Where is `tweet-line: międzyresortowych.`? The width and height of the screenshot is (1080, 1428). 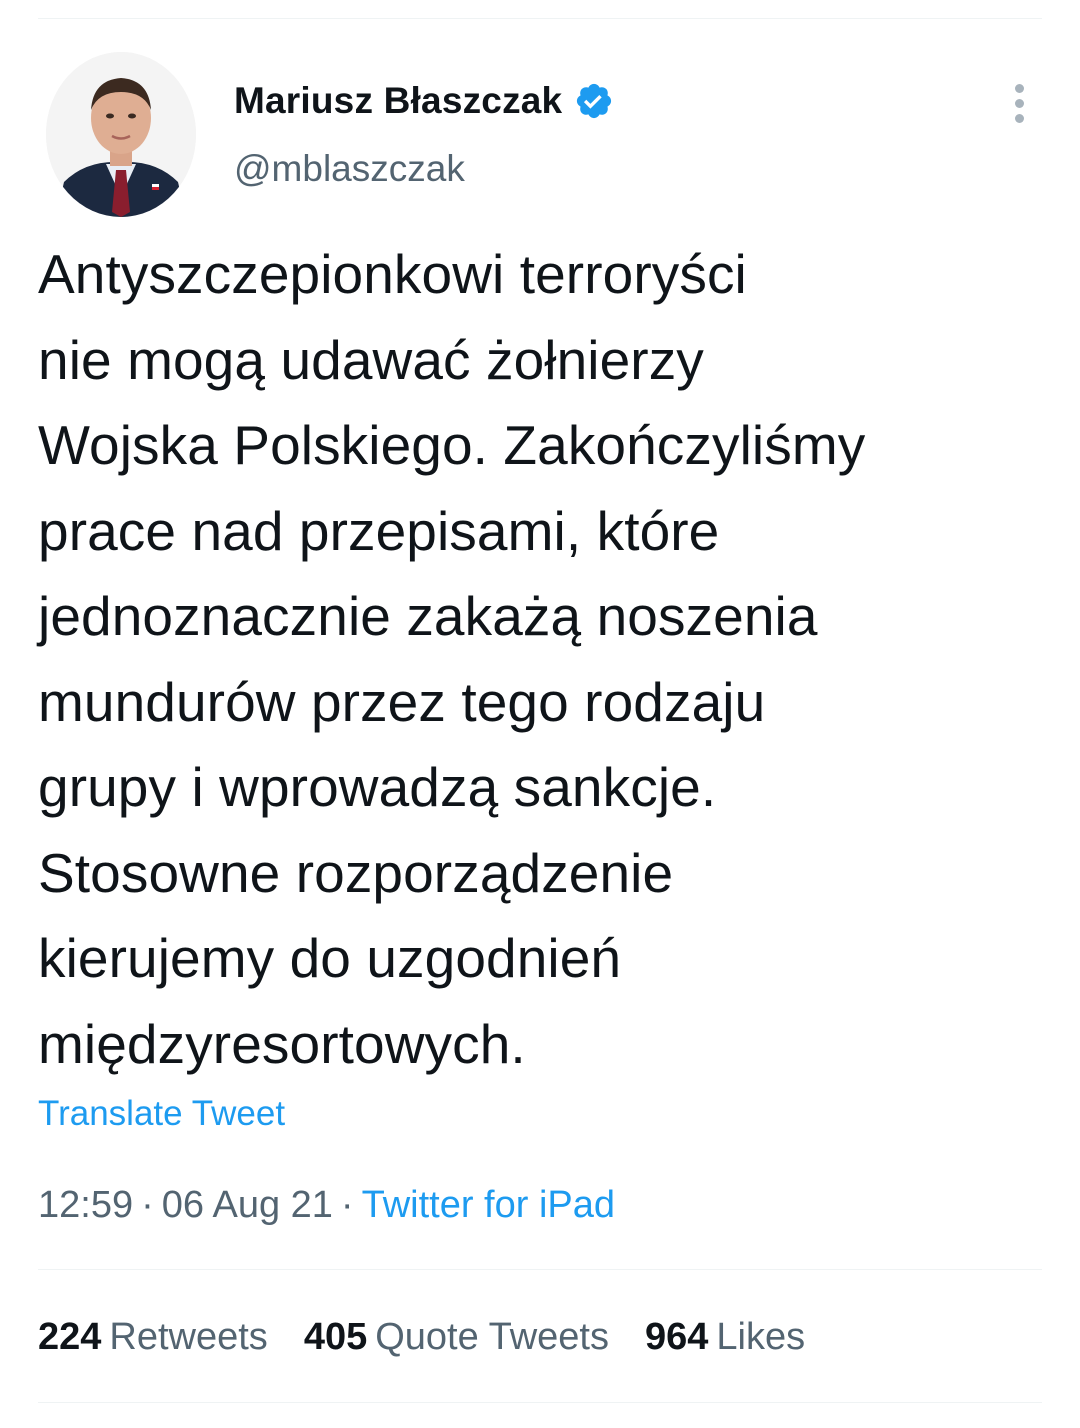 tweet-line: międzyresortowych. is located at coordinates (282, 1043).